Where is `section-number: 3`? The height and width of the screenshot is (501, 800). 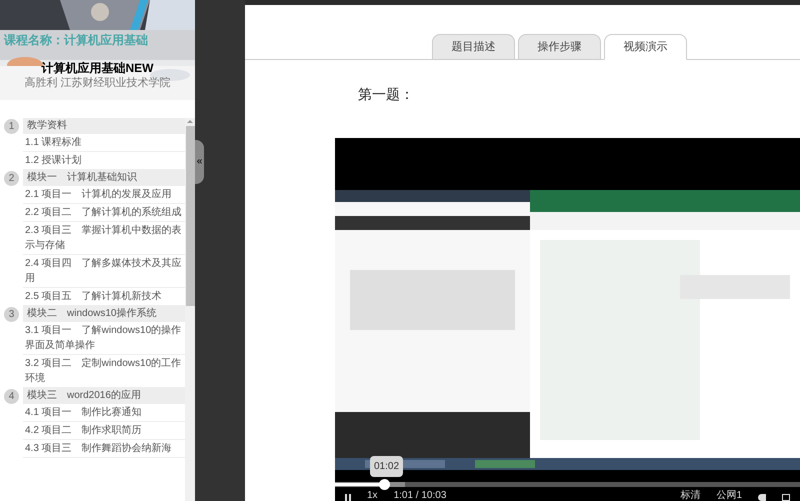
section-number: 3 is located at coordinates (11, 314).